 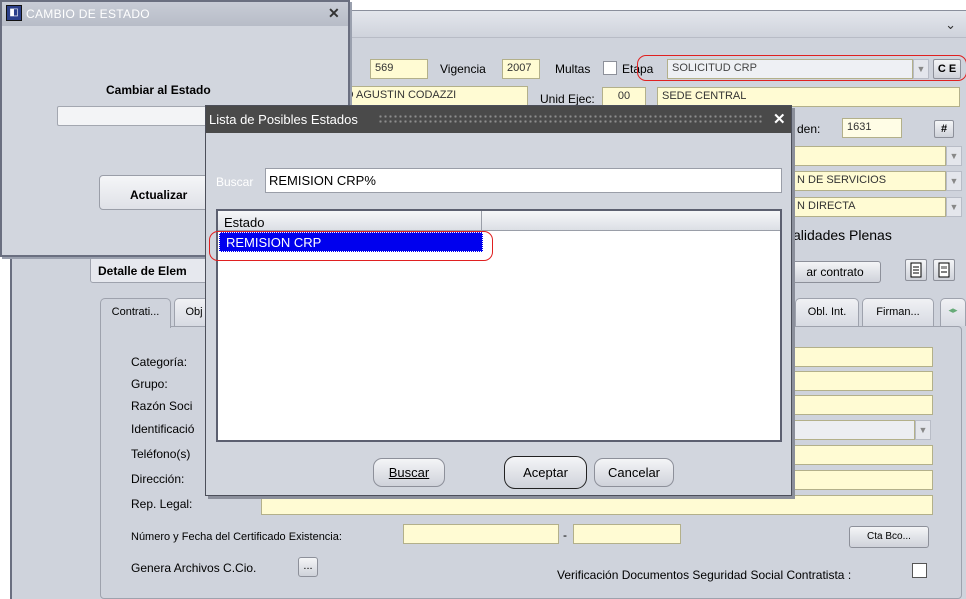 What do you see at coordinates (827, 312) in the screenshot?
I see `tab-obl-int: Obl. Int.` at bounding box center [827, 312].